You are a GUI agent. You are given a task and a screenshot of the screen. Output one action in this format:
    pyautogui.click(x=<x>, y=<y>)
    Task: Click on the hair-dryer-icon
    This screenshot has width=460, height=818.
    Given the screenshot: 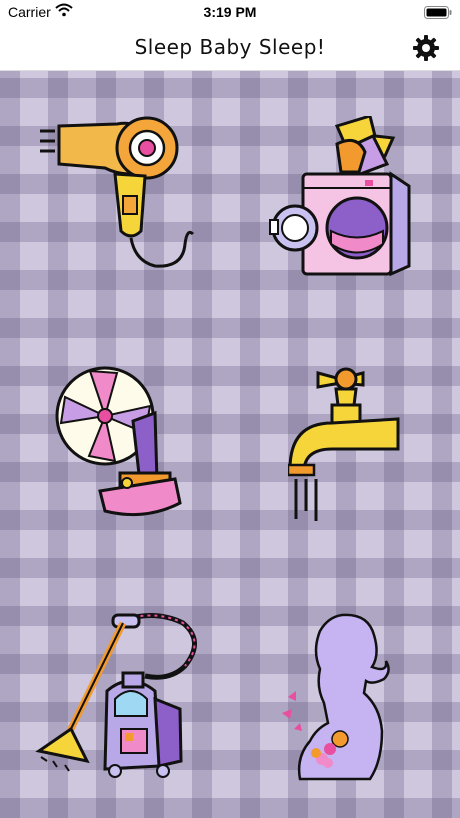 What is the action you would take?
    pyautogui.click(x=117, y=192)
    